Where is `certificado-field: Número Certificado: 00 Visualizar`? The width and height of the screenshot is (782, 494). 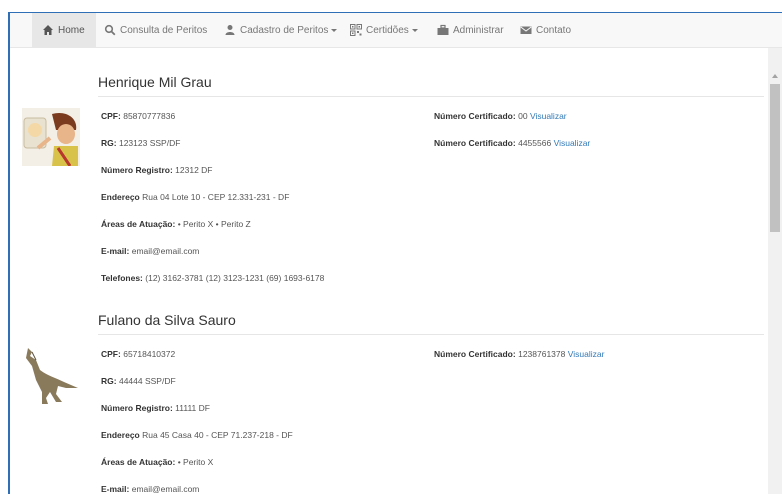
certificado-field: Número Certificado: 00 Visualizar is located at coordinates (500, 116).